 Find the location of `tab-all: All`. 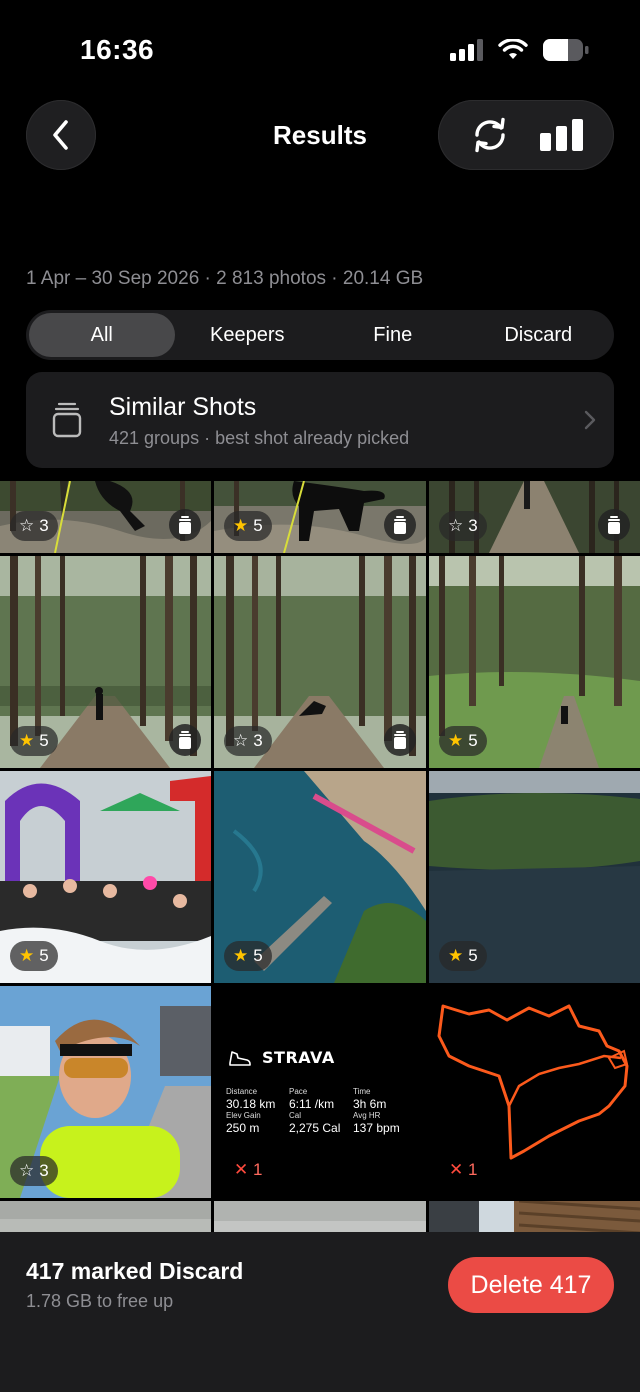

tab-all: All is located at coordinates (102, 335).